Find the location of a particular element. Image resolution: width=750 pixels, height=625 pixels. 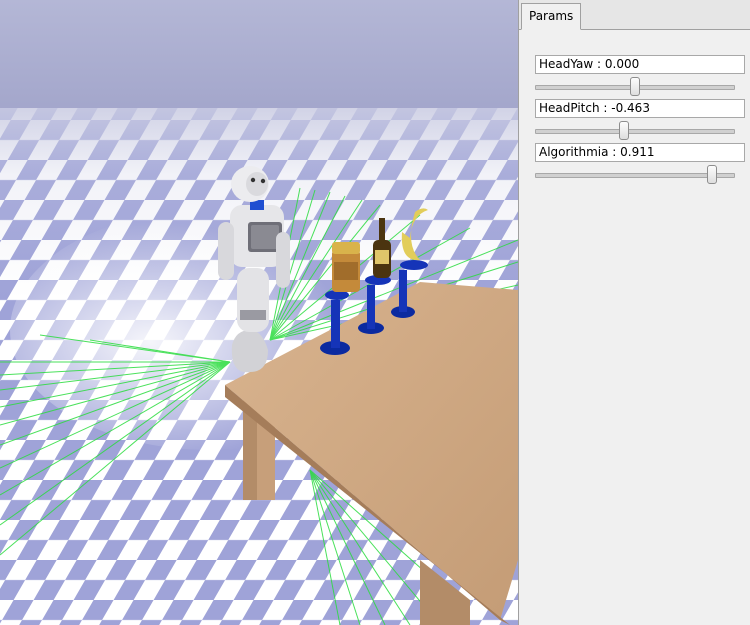

param-headpitch: HeadPitch : -0.463 is located at coordinates (640, 120).